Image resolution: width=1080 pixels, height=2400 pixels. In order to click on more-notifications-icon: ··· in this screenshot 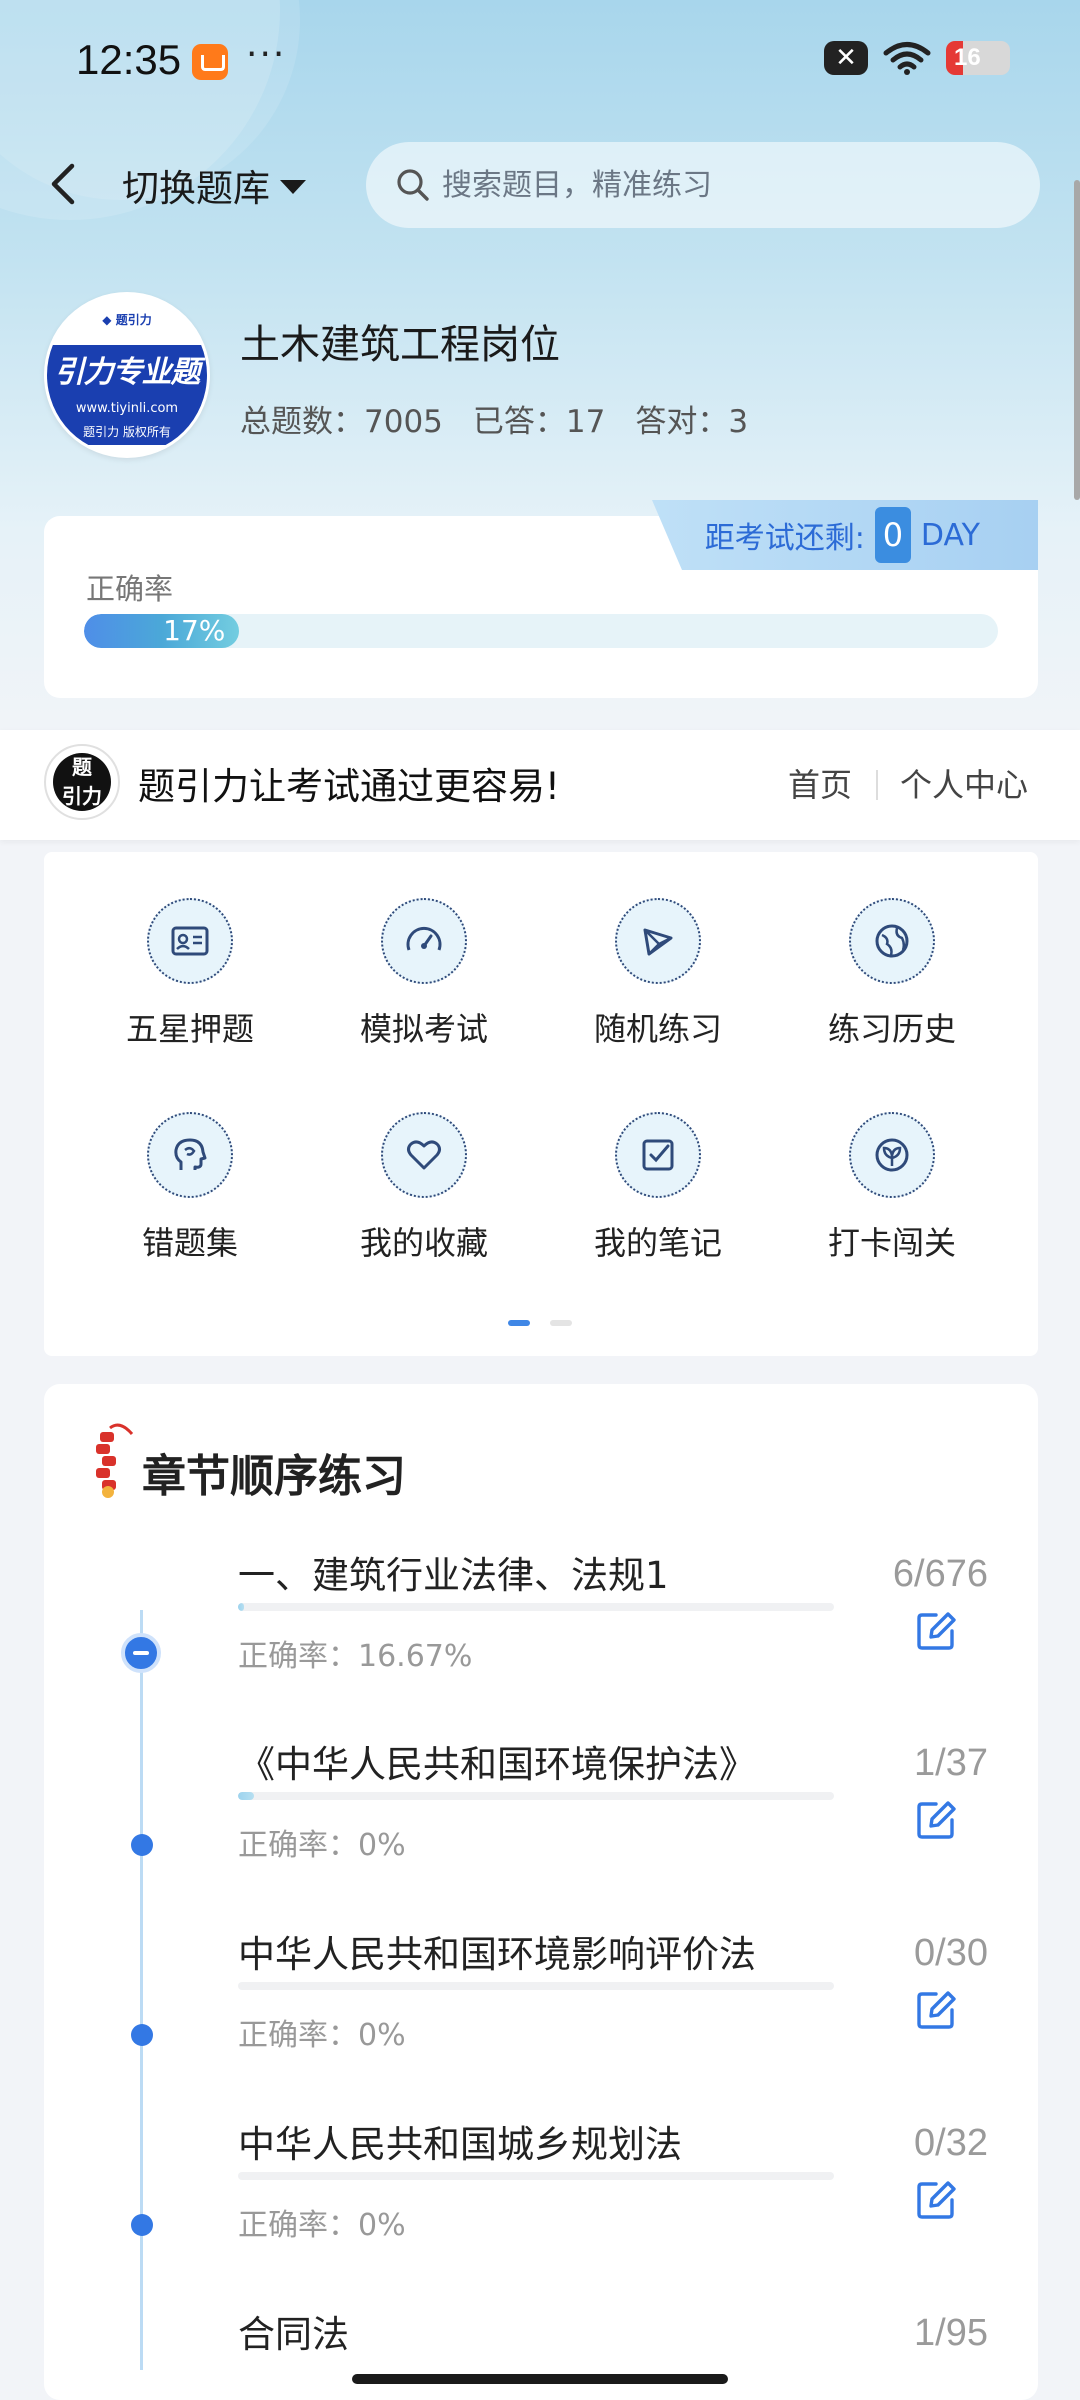, I will do `click(266, 54)`.